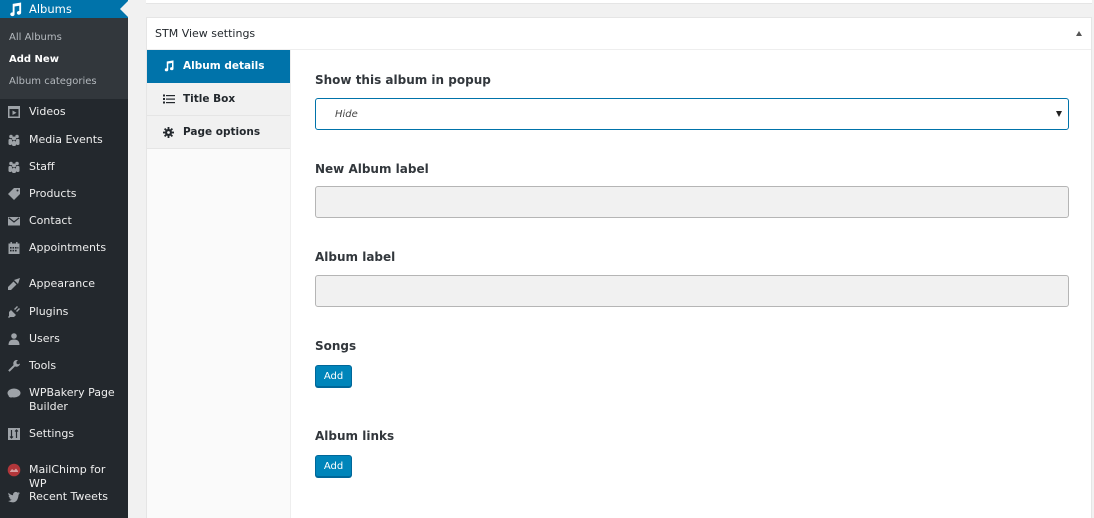 The image size is (1094, 518). What do you see at coordinates (14, 470) in the screenshot?
I see `mailchimp-icon` at bounding box center [14, 470].